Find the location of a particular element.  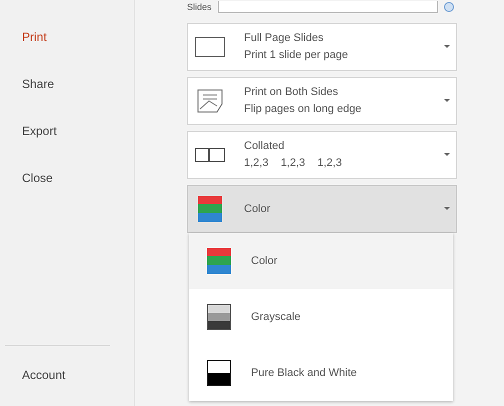

color-option-label: Pure Black and White is located at coordinates (304, 373).